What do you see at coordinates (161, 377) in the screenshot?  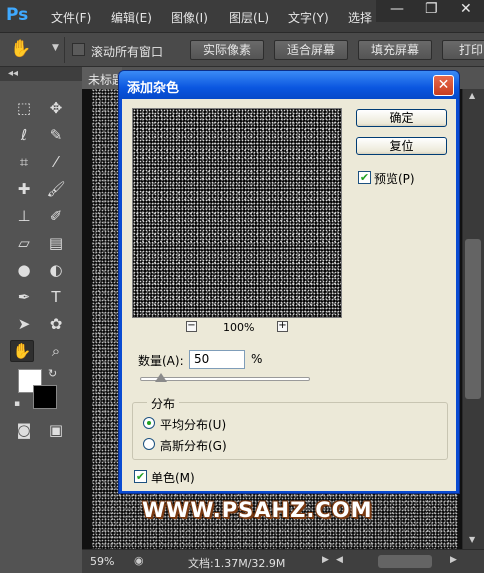 I see `amount-slider-thumb` at bounding box center [161, 377].